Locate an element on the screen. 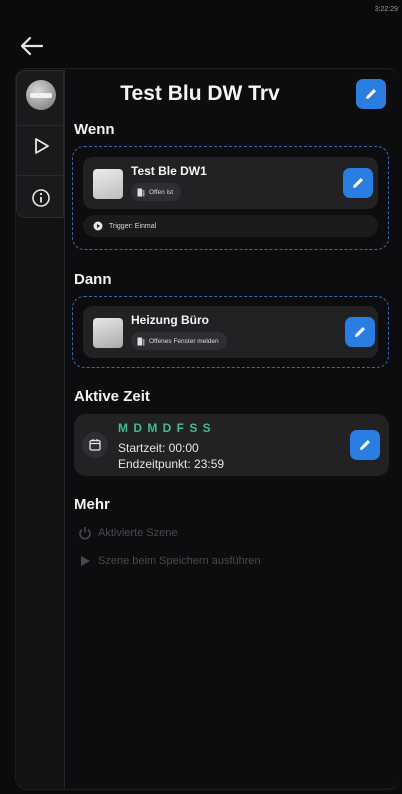 The image size is (402, 794). edit-condition-button is located at coordinates (358, 183).